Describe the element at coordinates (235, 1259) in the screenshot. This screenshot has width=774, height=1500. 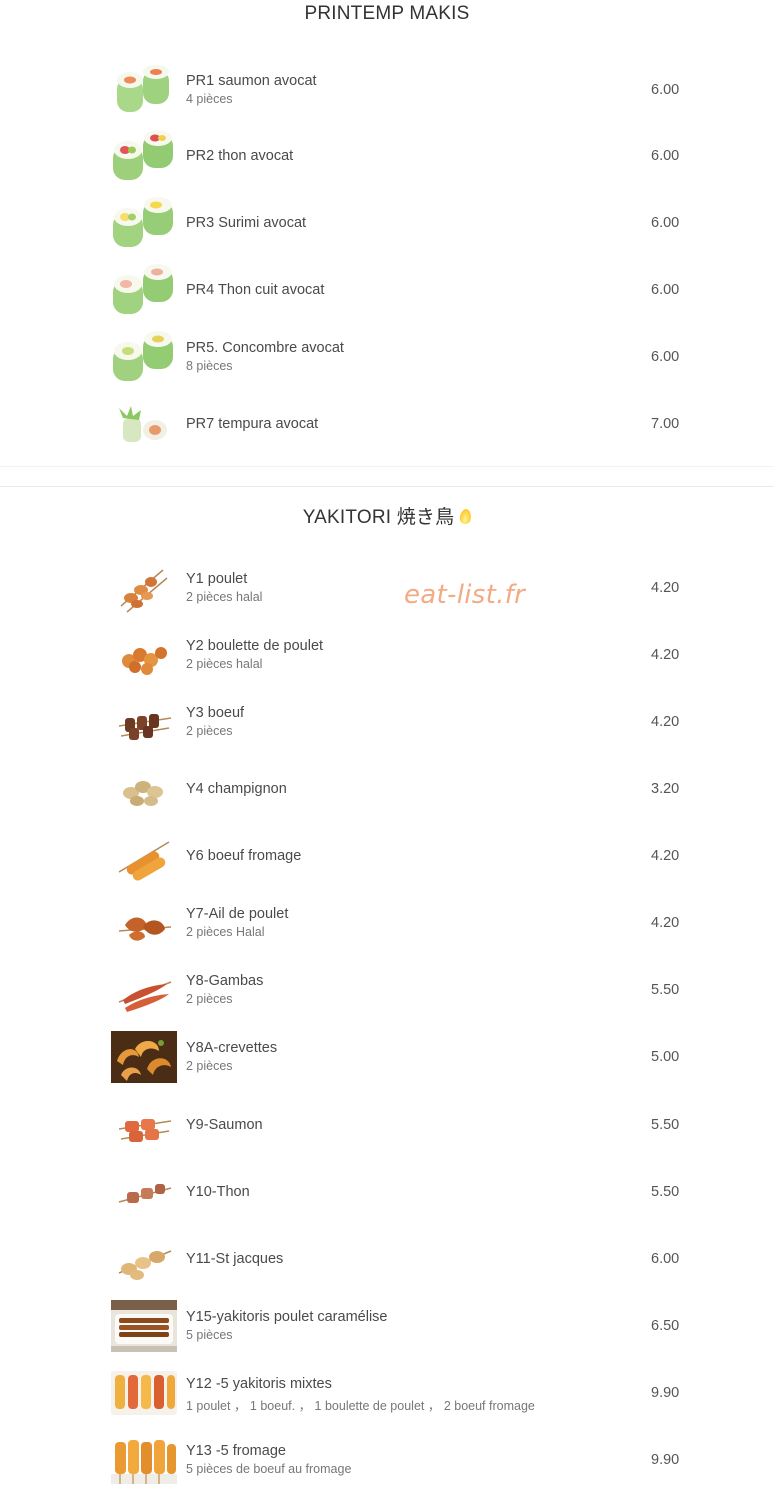
I see `item-name: Y11-St jacques` at that location.